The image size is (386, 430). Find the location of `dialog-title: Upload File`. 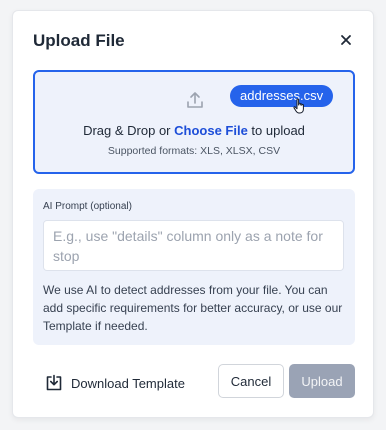

dialog-title: Upload File is located at coordinates (79, 40).